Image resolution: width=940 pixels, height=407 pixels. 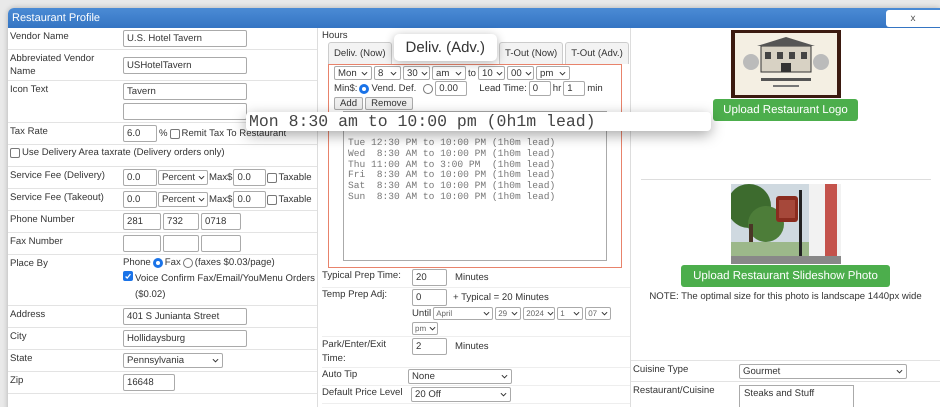 I want to click on add-button: Add, so click(x=349, y=103).